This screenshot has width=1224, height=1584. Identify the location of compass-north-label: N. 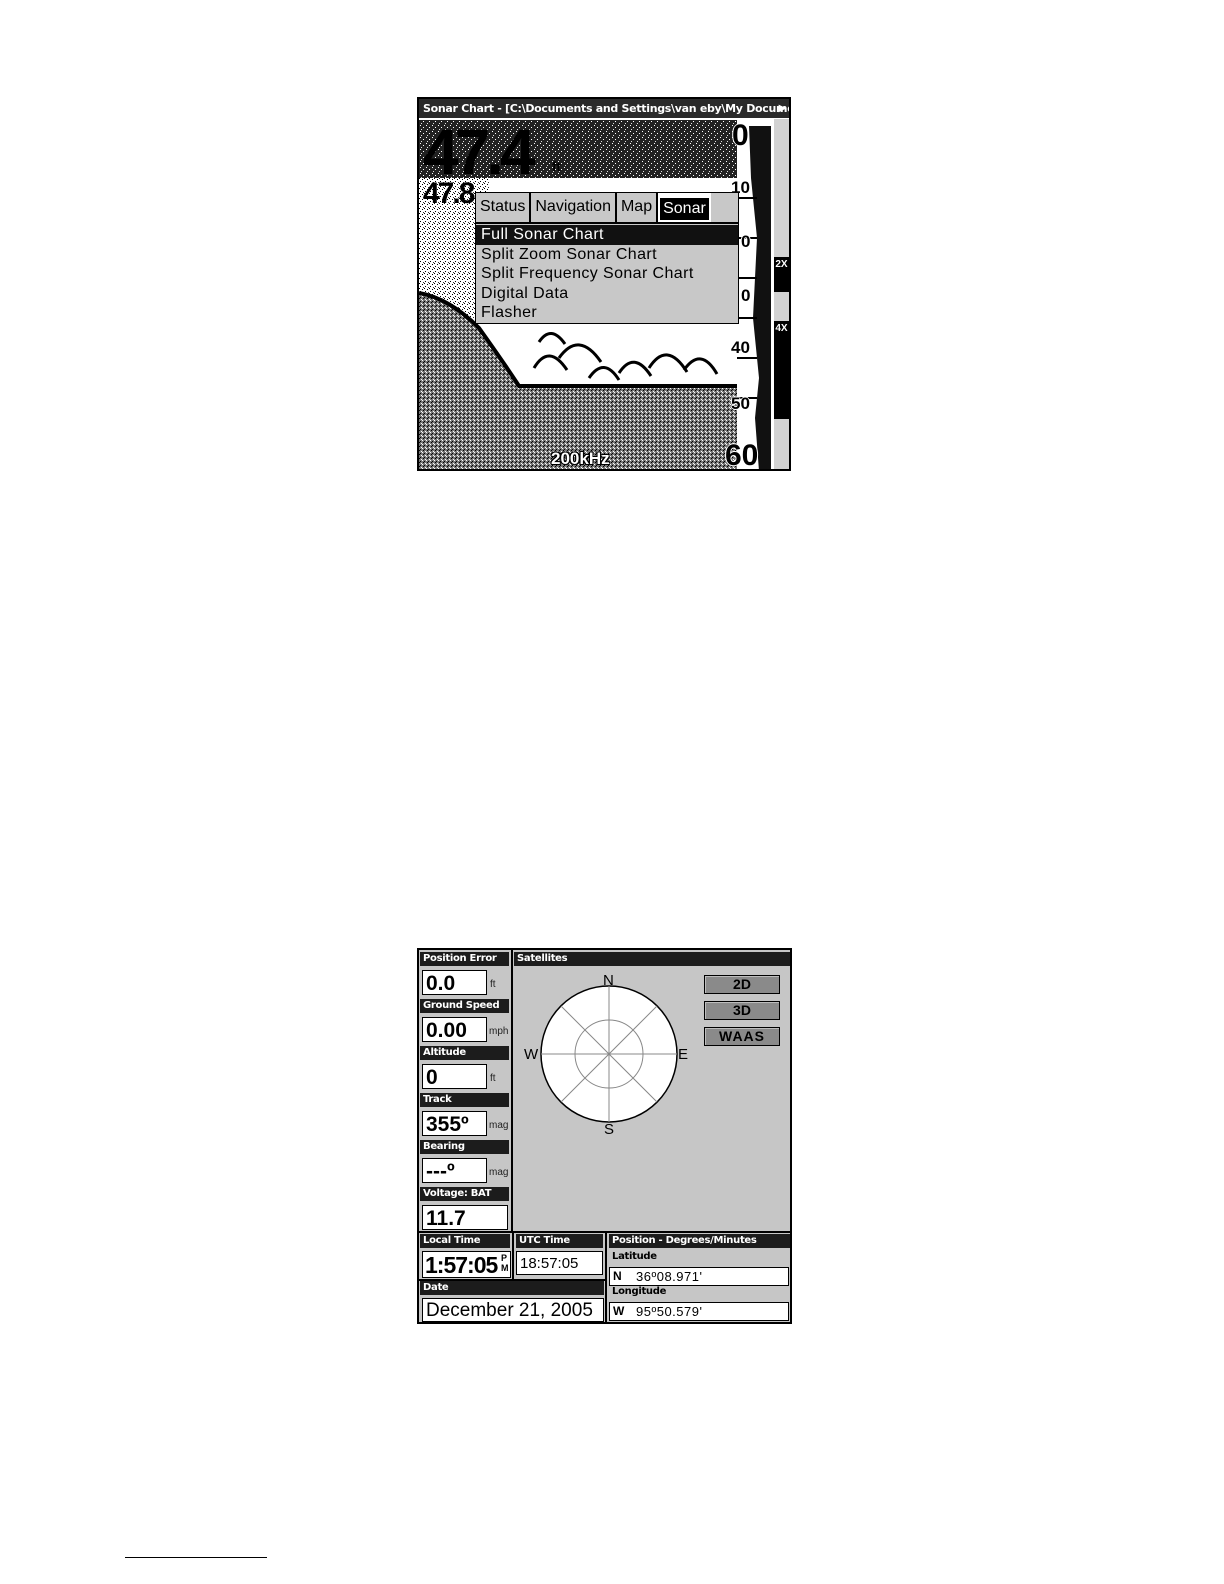
(608, 980).